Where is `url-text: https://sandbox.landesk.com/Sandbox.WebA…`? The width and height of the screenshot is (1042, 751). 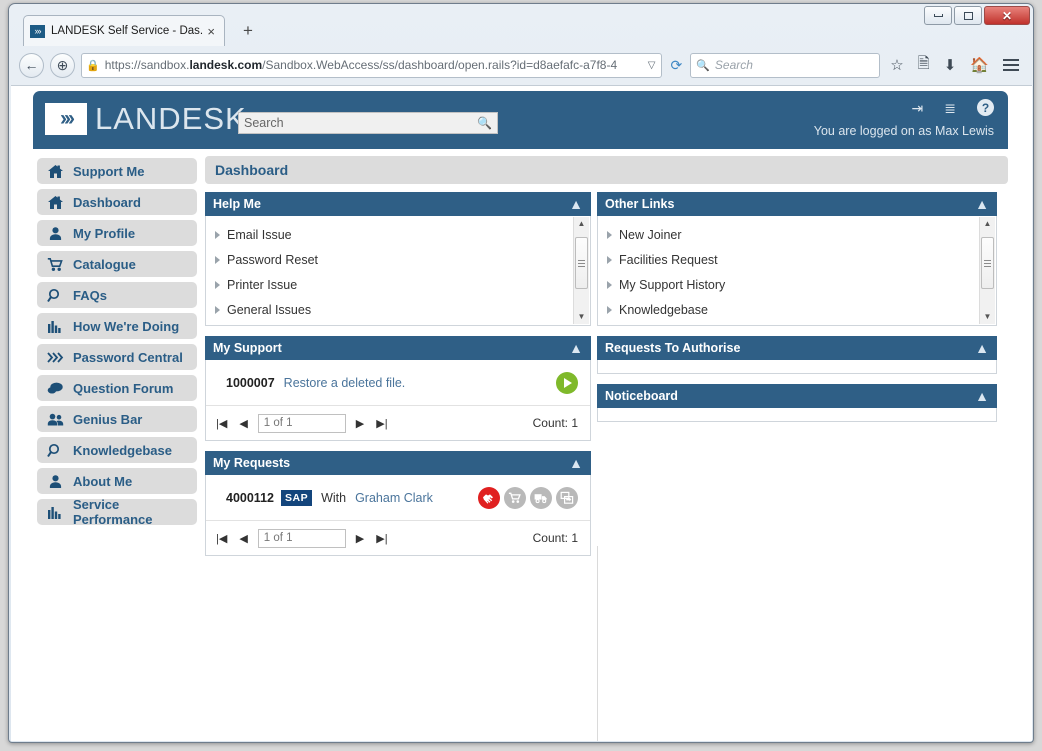
url-text: https://sandbox.landesk.com/Sandbox.WebA… is located at coordinates (373, 65).